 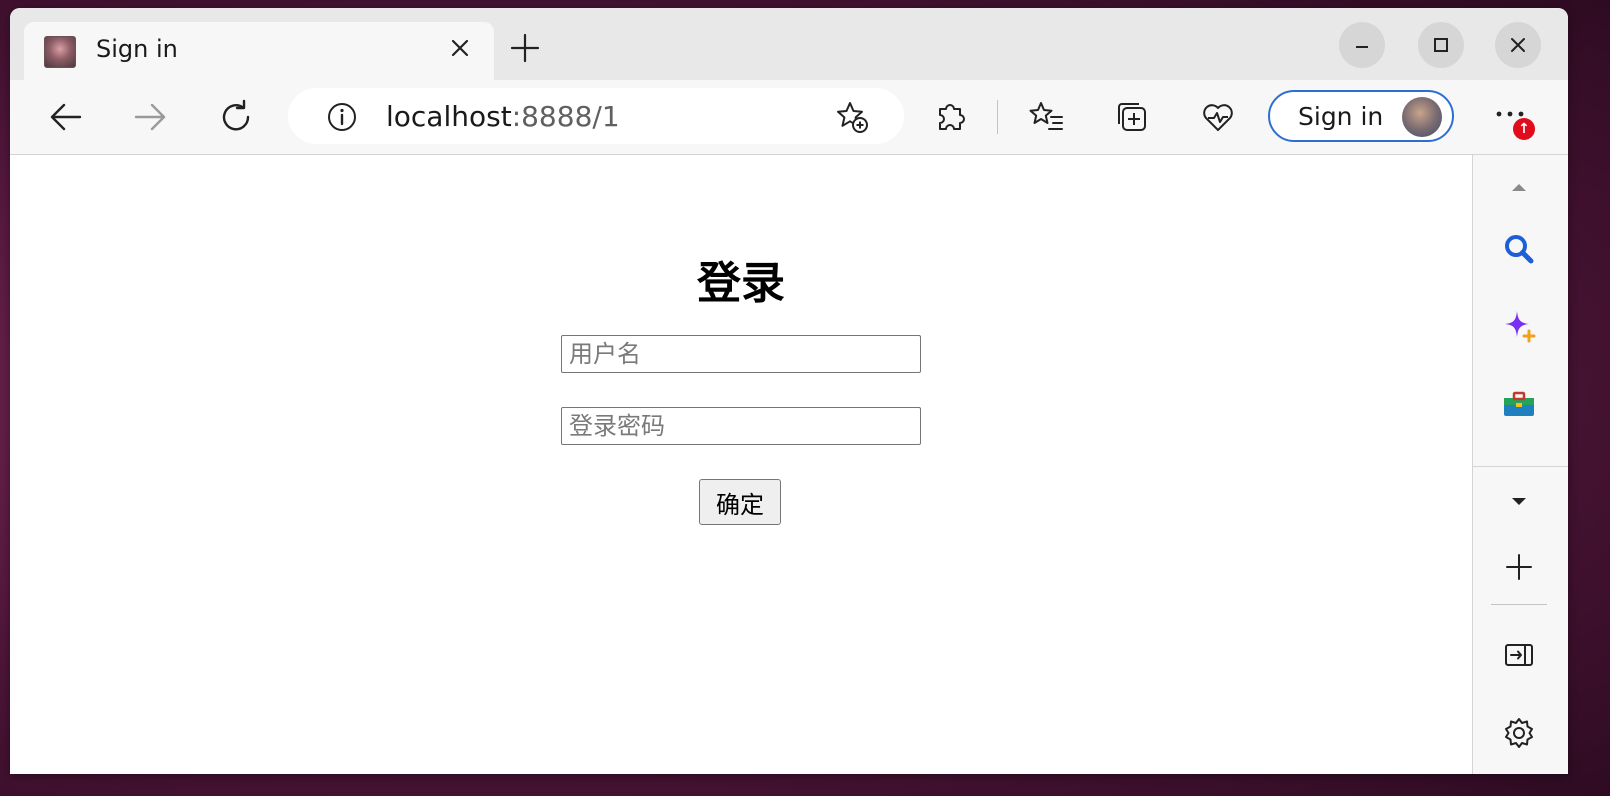 I want to click on address-bar: localhost:8888/1, so click(x=596, y=116).